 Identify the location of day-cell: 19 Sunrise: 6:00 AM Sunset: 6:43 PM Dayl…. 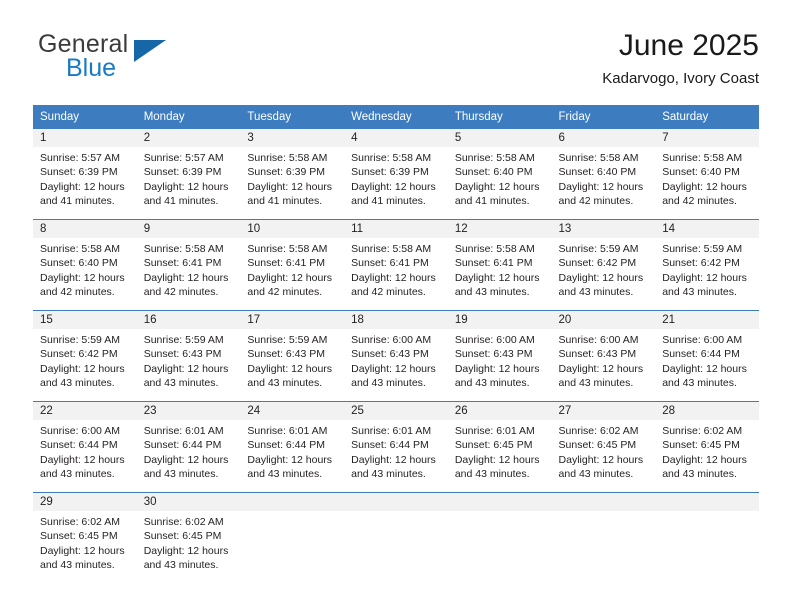
(499, 356).